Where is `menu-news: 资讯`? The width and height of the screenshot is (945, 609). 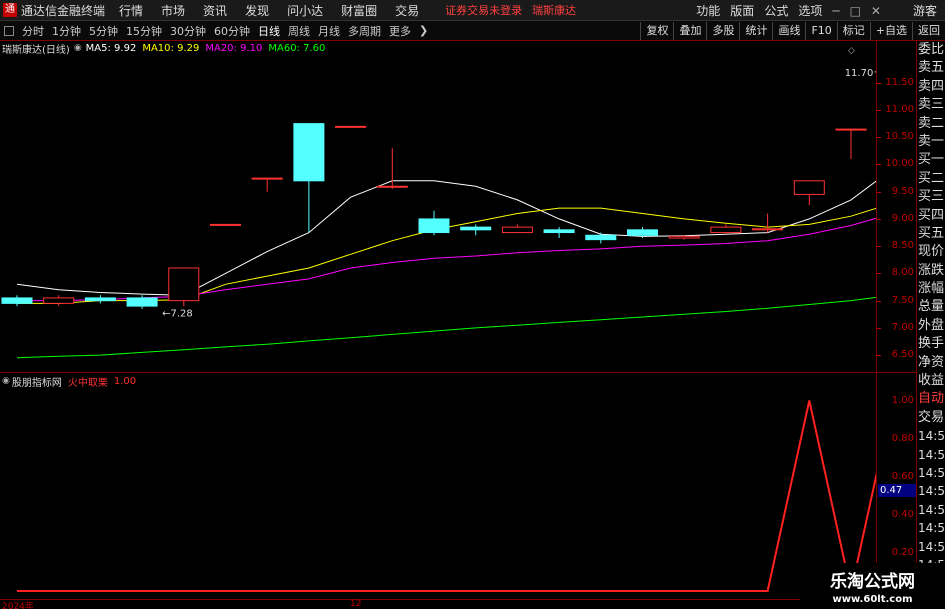 menu-news: 资讯 is located at coordinates (215, 10).